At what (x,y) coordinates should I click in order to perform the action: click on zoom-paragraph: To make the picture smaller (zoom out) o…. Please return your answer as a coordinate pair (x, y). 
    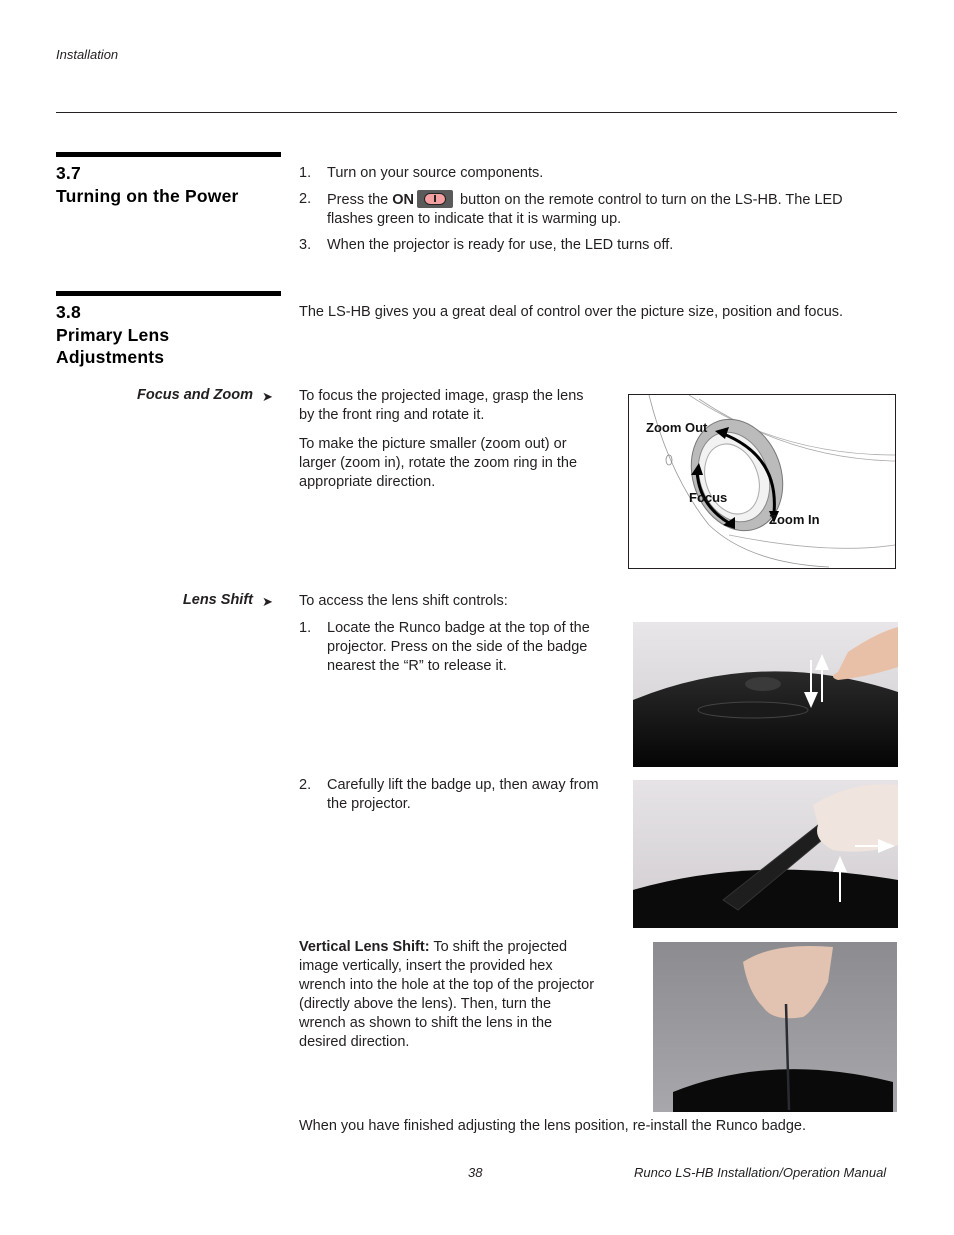
    Looking at the image, I should click on (459, 463).